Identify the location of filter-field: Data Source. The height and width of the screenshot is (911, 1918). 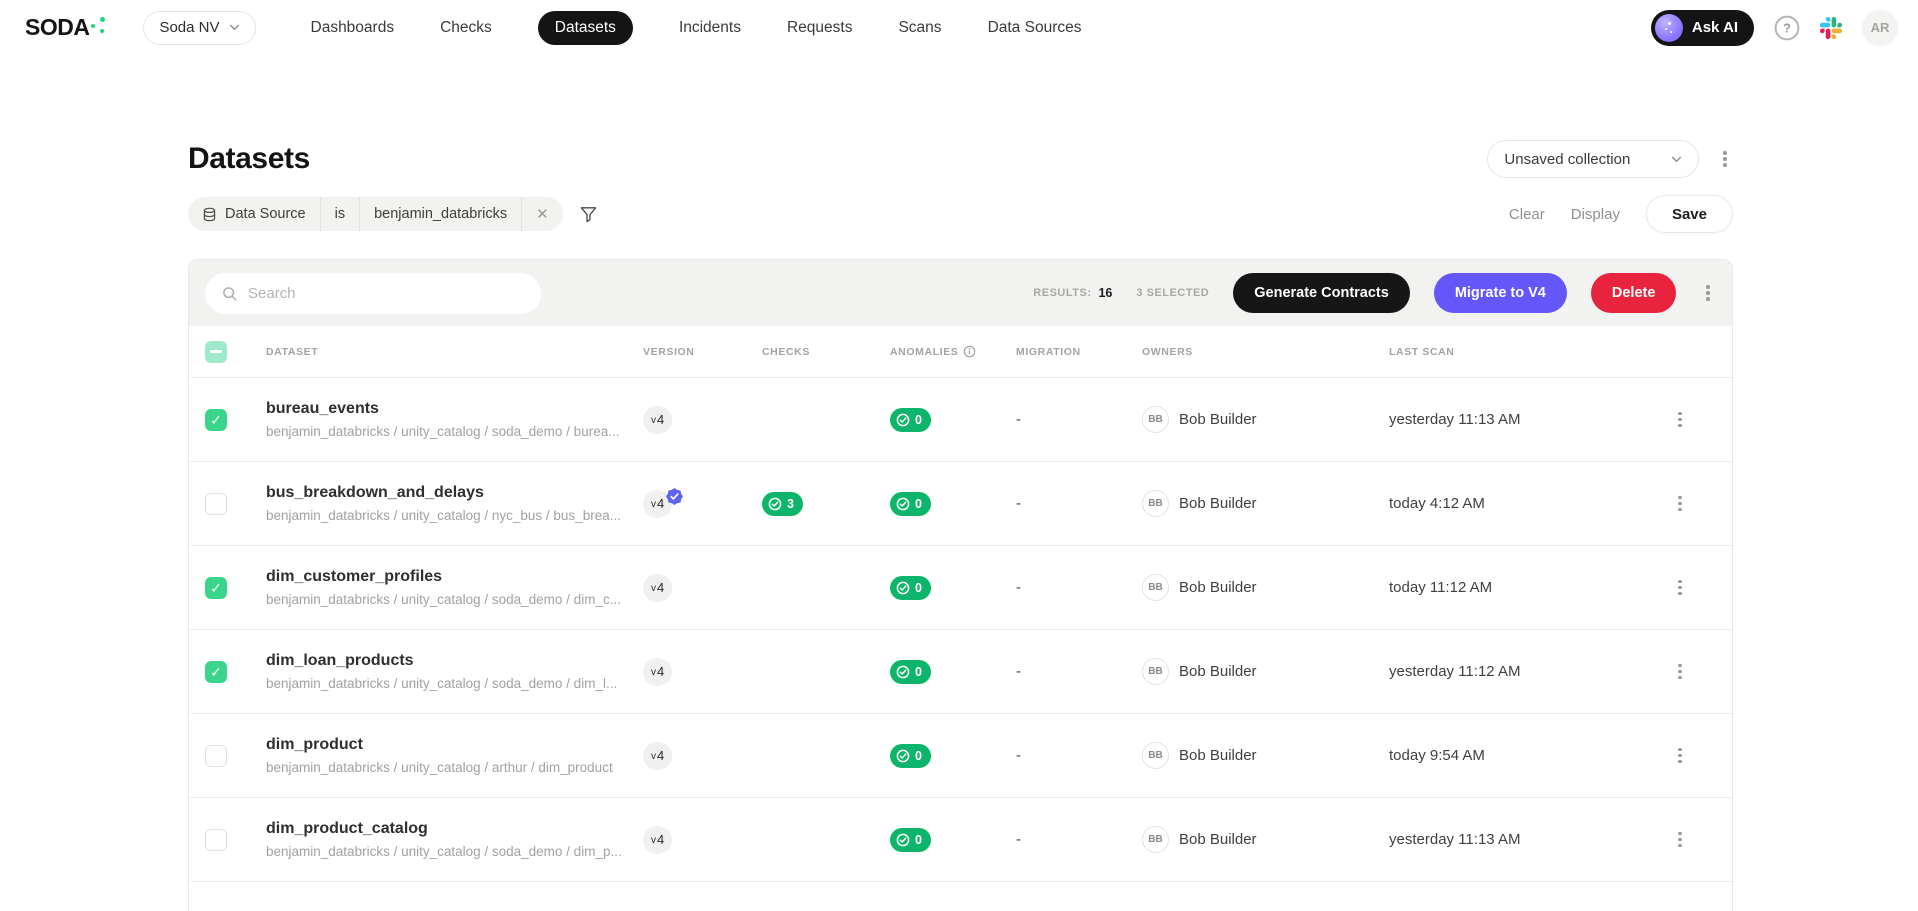
(254, 214).